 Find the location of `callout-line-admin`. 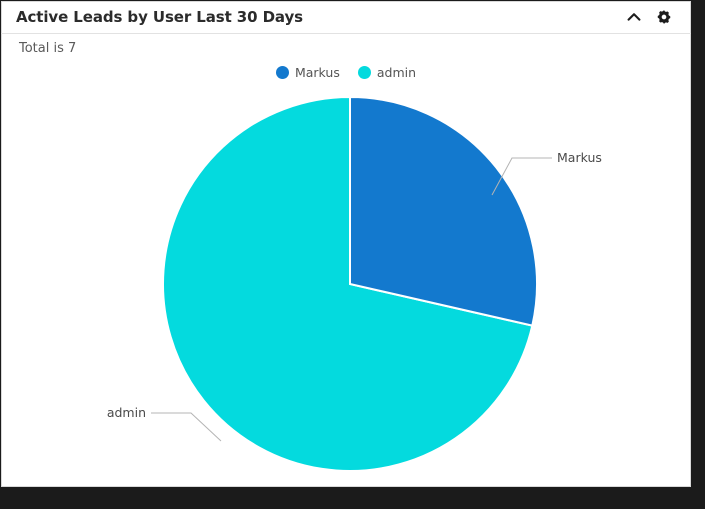

callout-line-admin is located at coordinates (186, 427).